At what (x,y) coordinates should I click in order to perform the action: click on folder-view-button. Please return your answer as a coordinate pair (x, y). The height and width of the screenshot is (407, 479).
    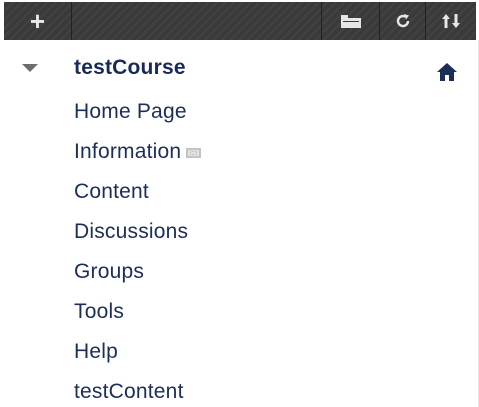
    Looking at the image, I should click on (351, 21).